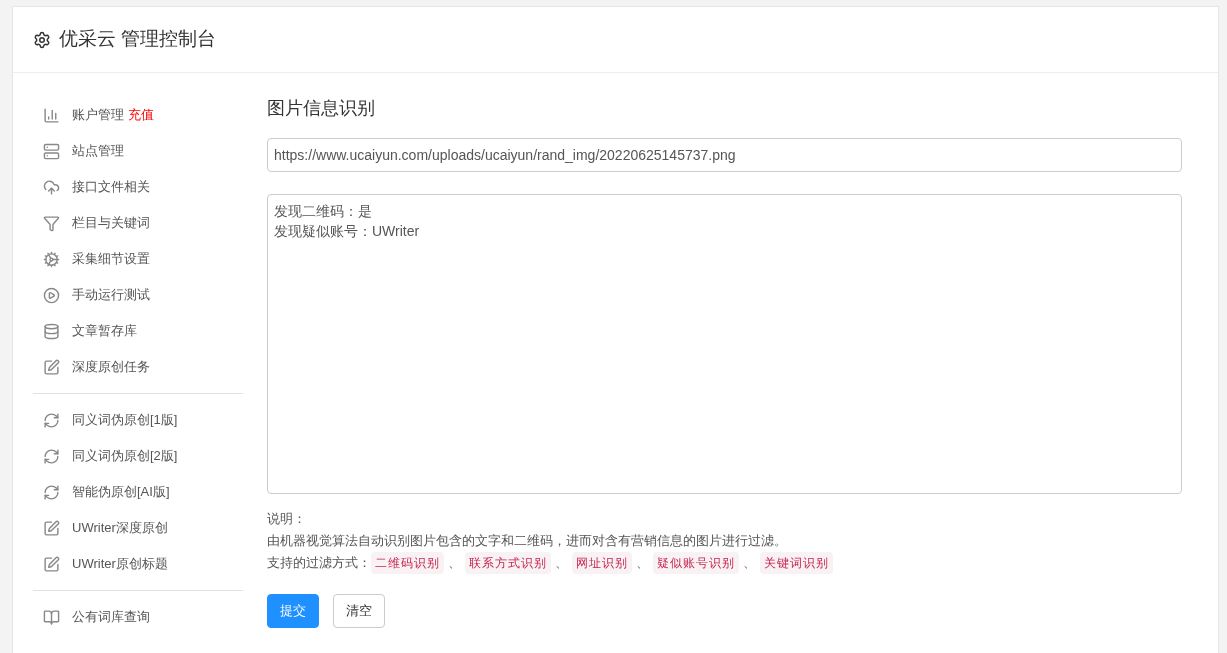 The width and height of the screenshot is (1227, 653). Describe the element at coordinates (111, 617) in the screenshot. I see `sidebar-item: 公有词库查询` at that location.